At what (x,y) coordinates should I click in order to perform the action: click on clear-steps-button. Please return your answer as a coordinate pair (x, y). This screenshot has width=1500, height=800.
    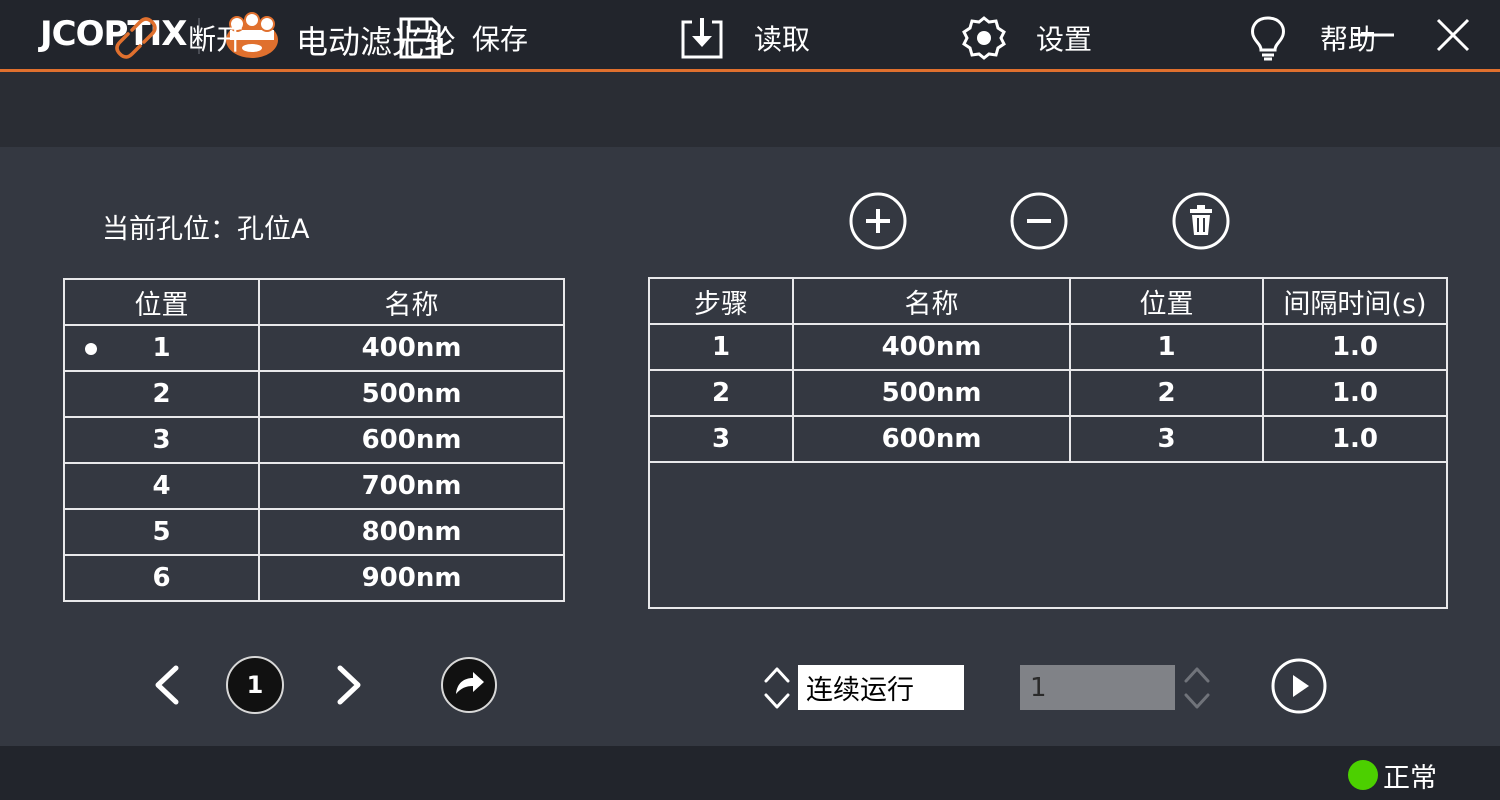
    Looking at the image, I should click on (1201, 221).